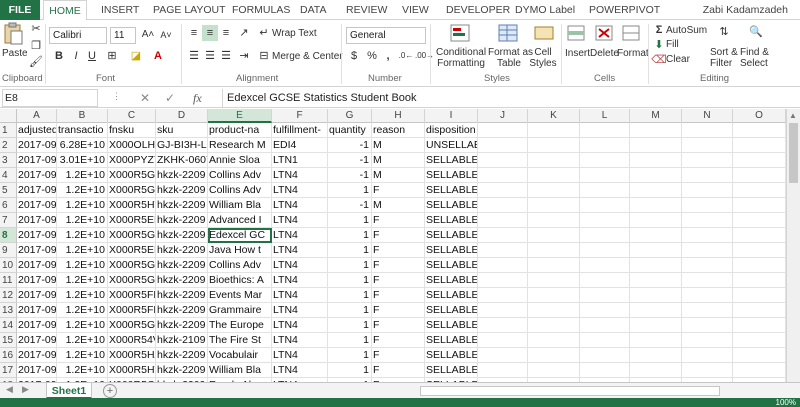 The height and width of the screenshot is (407, 800). Describe the element at coordinates (656, 355) in the screenshot. I see `cell-m16` at that location.